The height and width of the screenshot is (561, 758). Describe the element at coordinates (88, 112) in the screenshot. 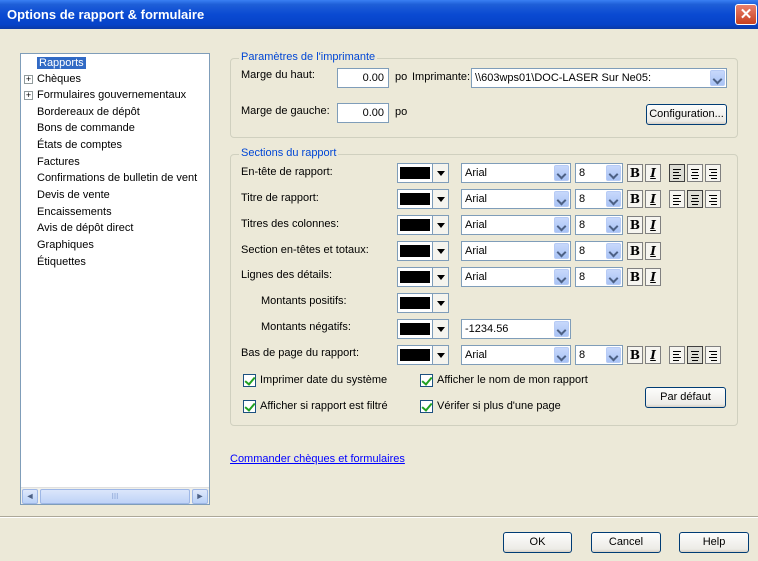

I see `tree-item-bordereaux-de-depot: Bordereaux de dépôt` at that location.